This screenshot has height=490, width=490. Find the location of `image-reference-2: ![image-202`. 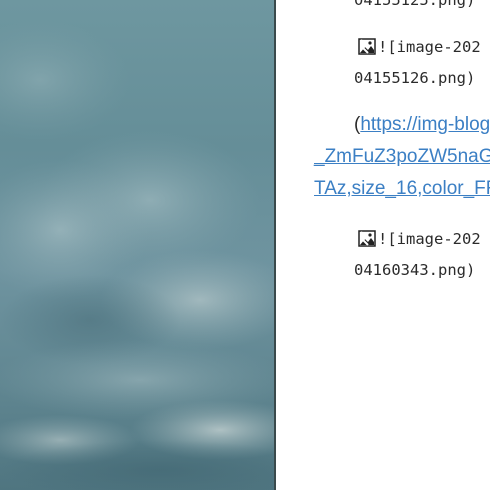

image-reference-2: ![image-202 is located at coordinates (419, 239).